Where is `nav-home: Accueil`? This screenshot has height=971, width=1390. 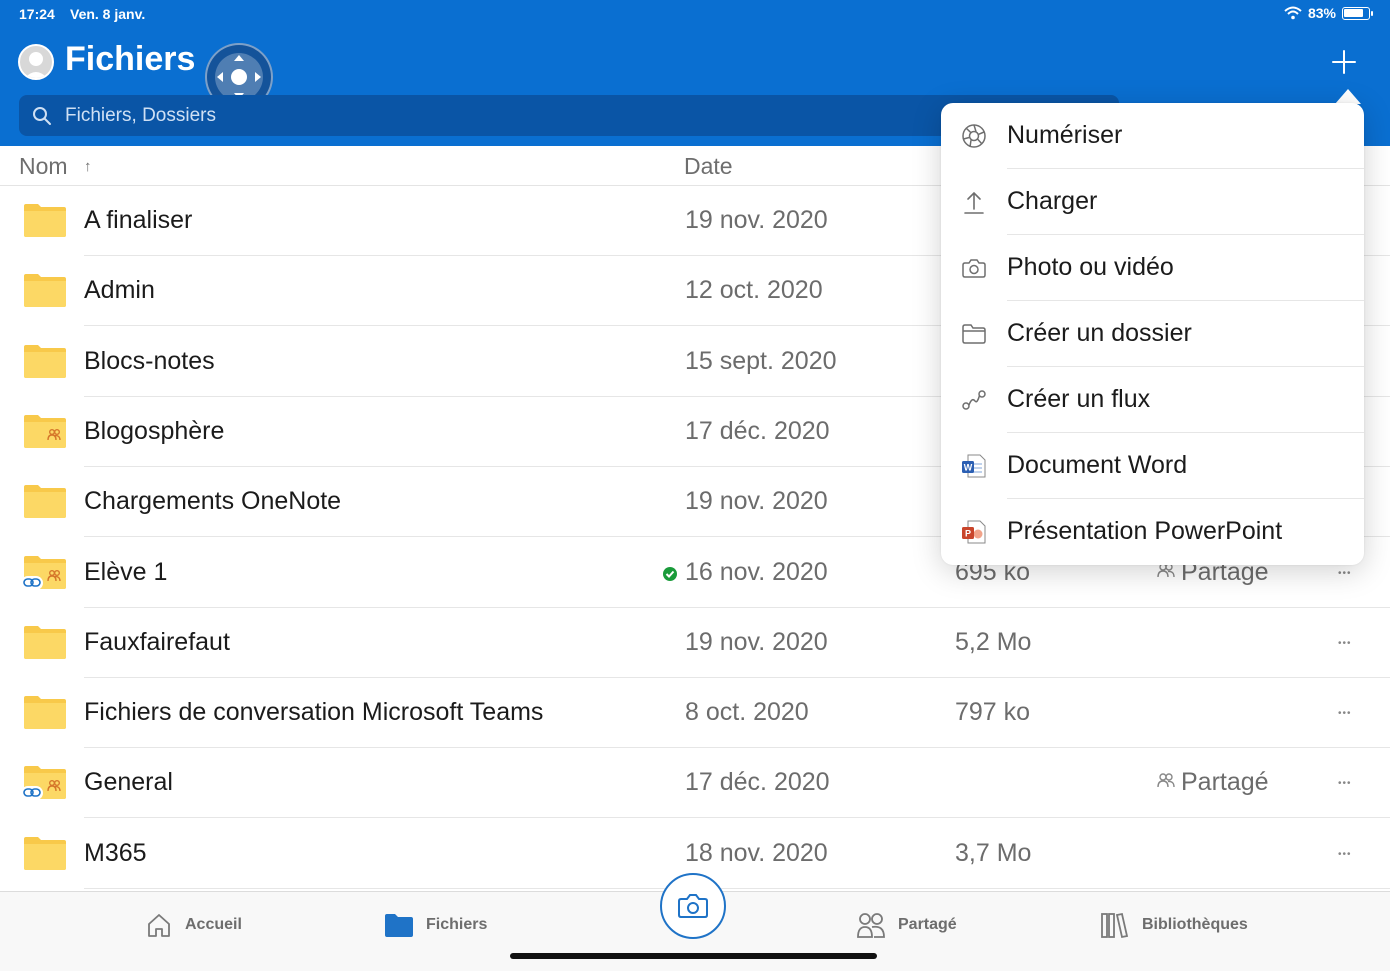
nav-home: Accueil is located at coordinates (193, 925).